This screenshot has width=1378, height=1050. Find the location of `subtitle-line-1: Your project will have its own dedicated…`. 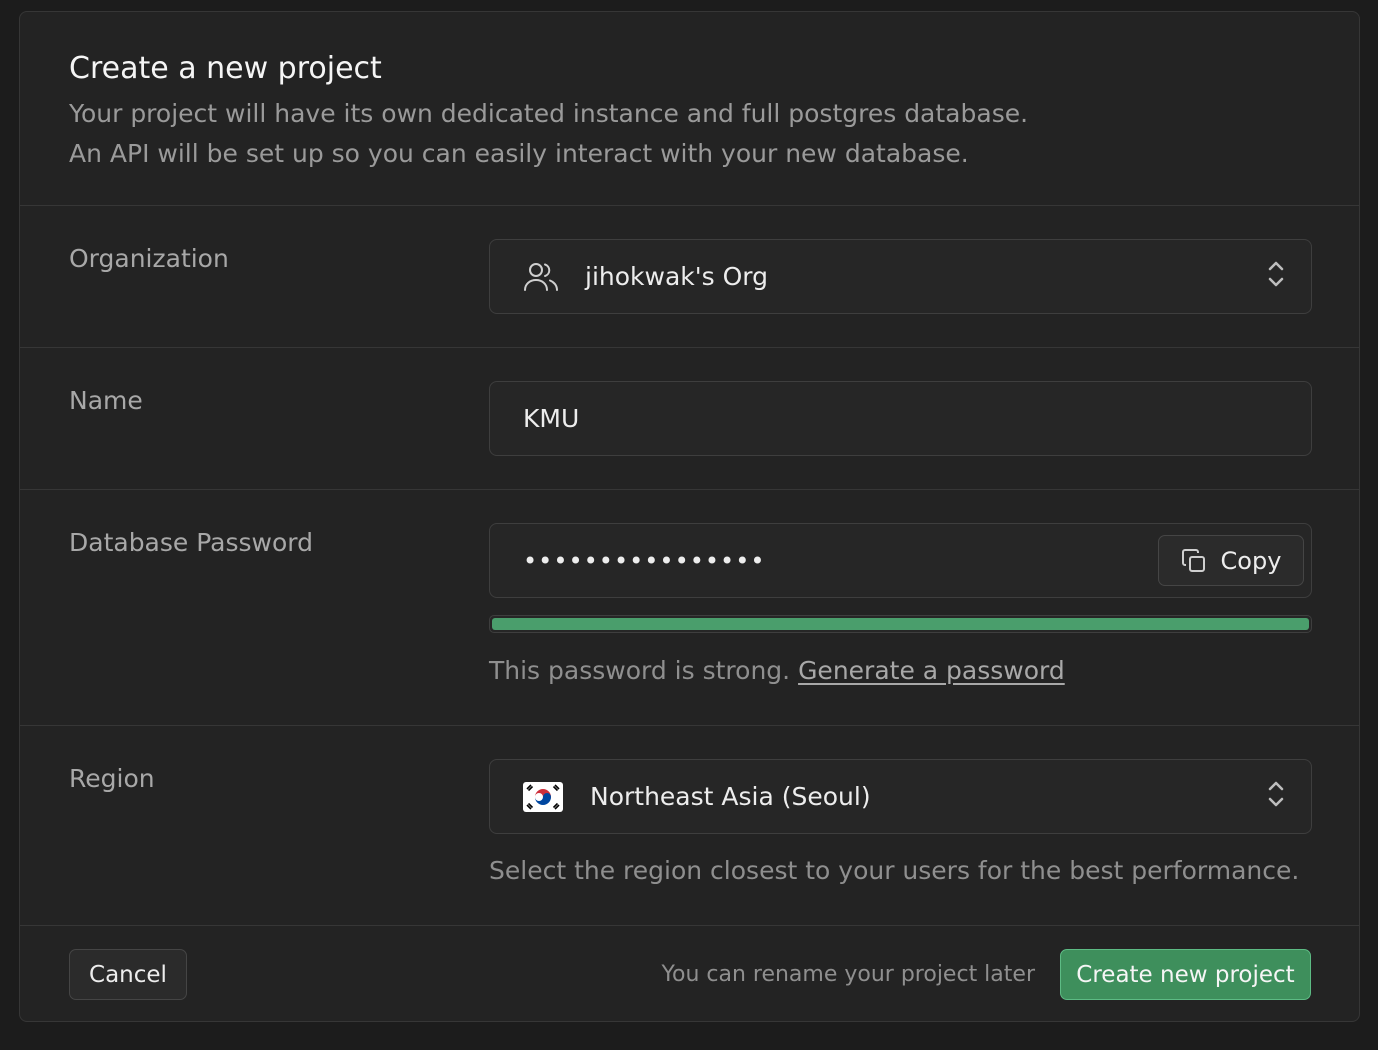

subtitle-line-1: Your project will have its own dedicated… is located at coordinates (549, 113).